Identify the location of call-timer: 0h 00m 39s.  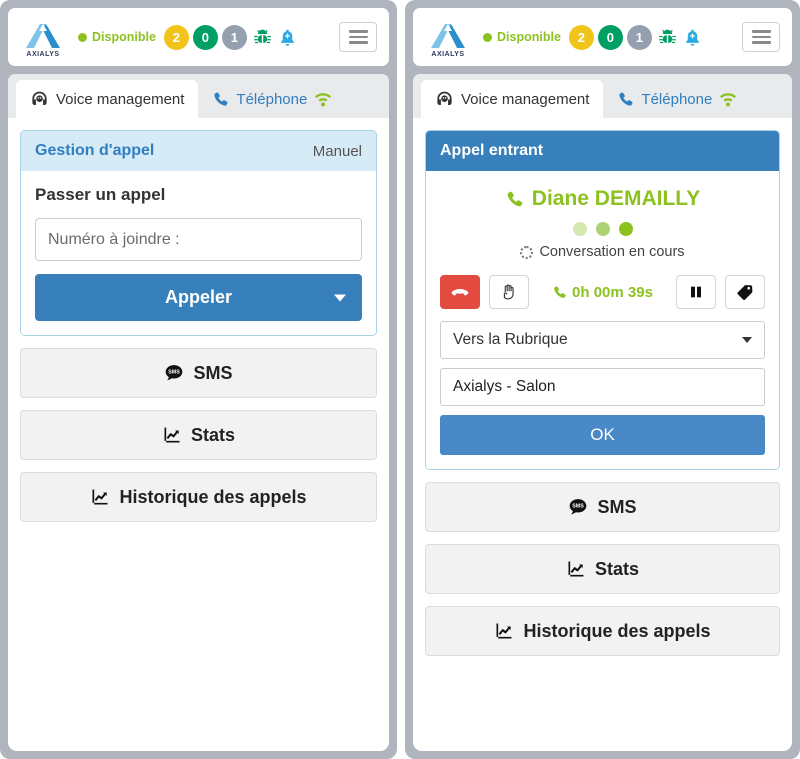
(602, 292).